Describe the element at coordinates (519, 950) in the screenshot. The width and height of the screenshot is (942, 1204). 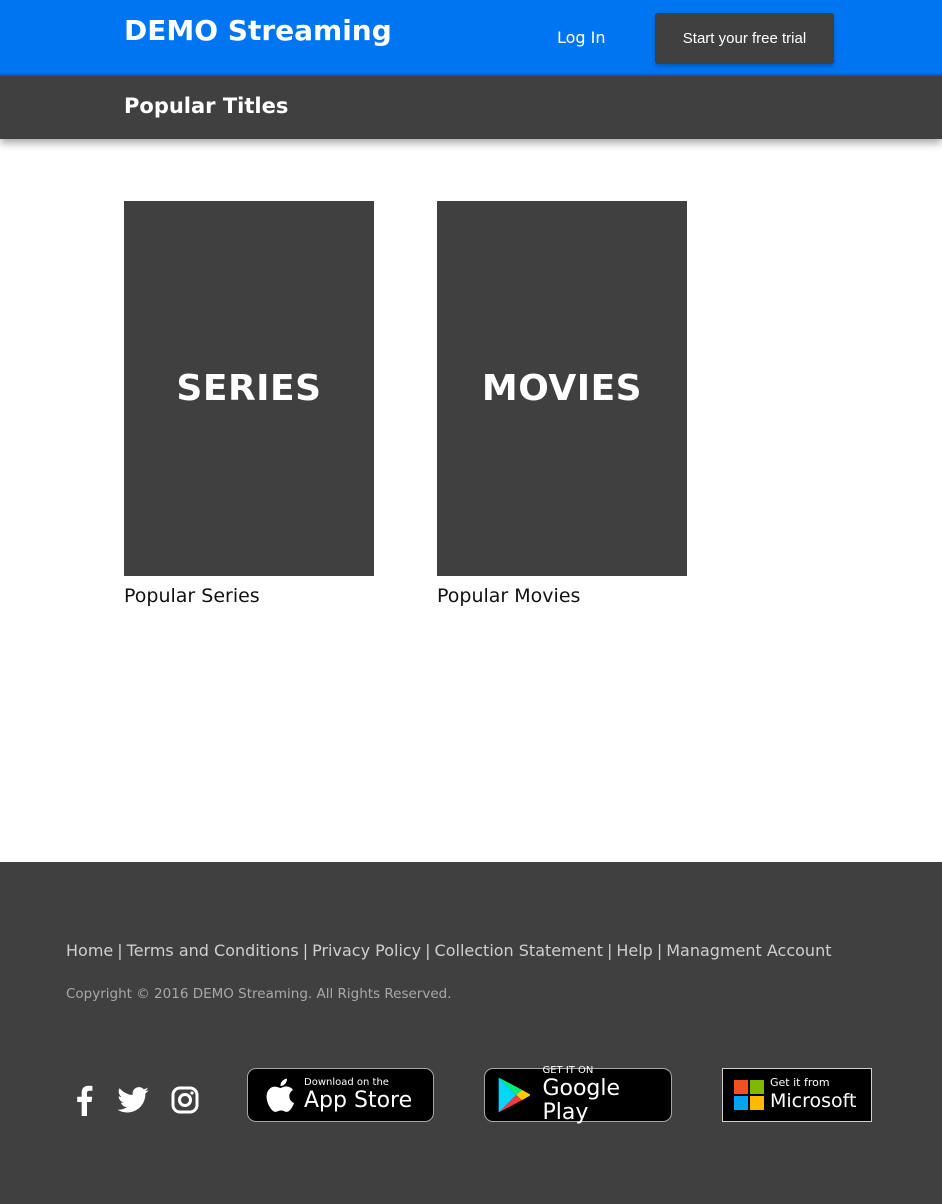
I see `footer-link-collection: Collection Statement` at that location.